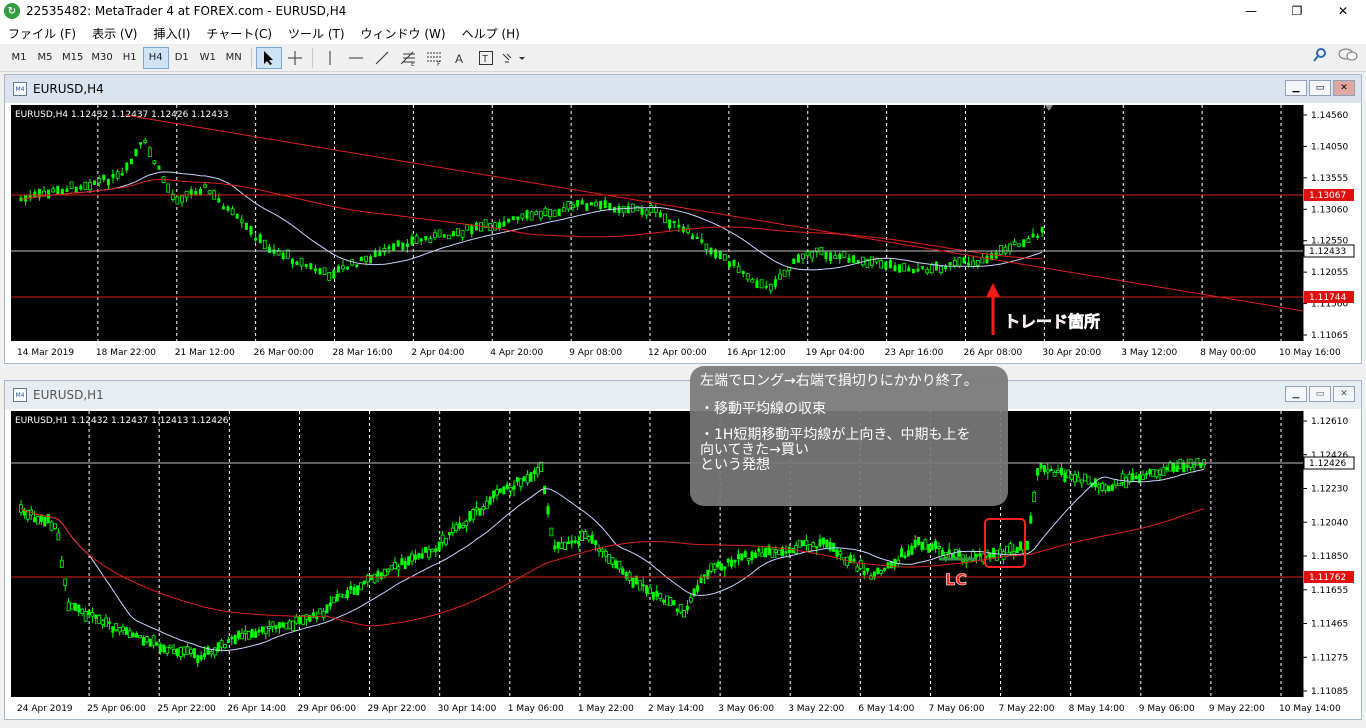 The height and width of the screenshot is (728, 1366). Describe the element at coordinates (1348, 55) in the screenshot. I see `chat-icon` at that location.